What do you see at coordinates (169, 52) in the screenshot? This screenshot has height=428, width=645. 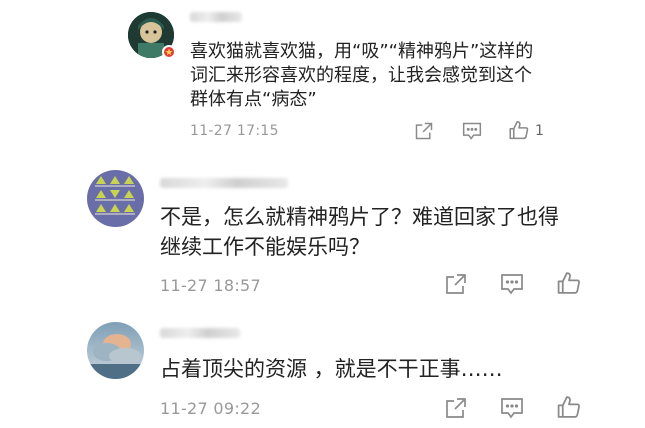 I see `badge-icon` at bounding box center [169, 52].